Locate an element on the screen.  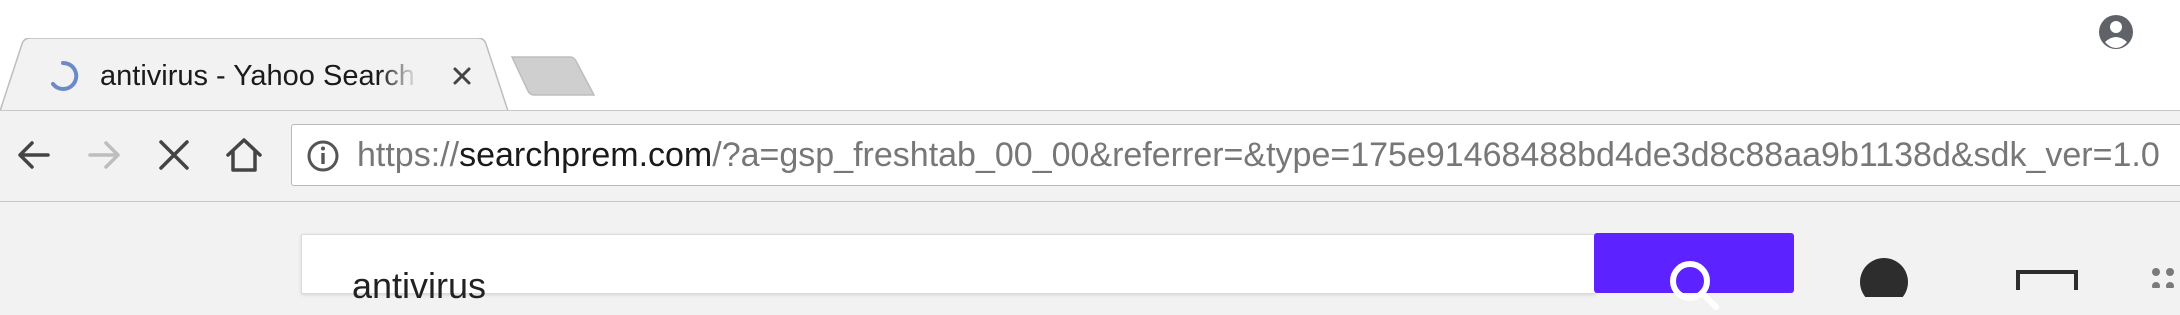
active-tab: antivirus - Yahoo Search Results is located at coordinates (260, 74).